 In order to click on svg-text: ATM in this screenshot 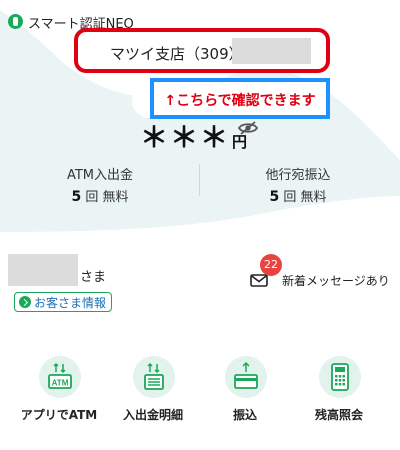, I will do `click(60, 383)`.